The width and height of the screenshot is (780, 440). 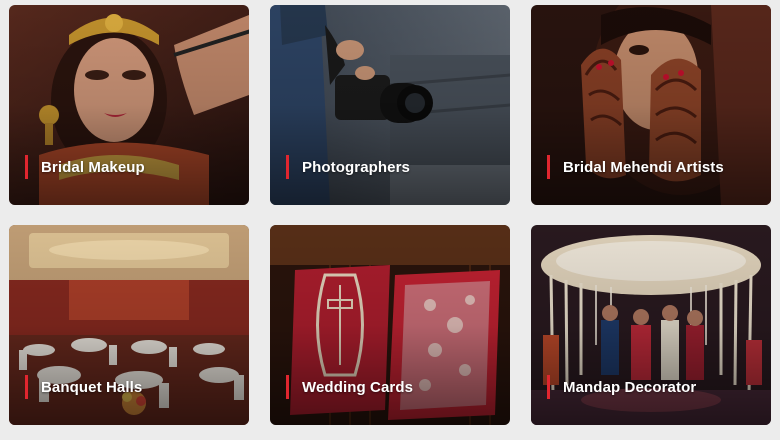 What do you see at coordinates (358, 387) in the screenshot?
I see `category-label: Wedding Cards` at bounding box center [358, 387].